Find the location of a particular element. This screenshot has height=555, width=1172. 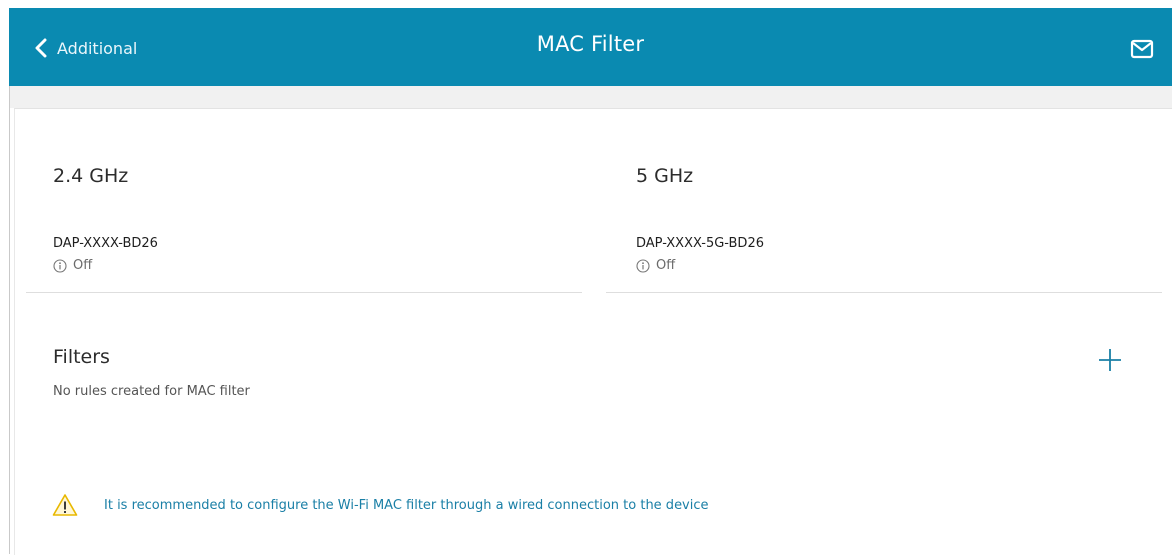

band-title-5ghz: 5 GHz is located at coordinates (665, 176).